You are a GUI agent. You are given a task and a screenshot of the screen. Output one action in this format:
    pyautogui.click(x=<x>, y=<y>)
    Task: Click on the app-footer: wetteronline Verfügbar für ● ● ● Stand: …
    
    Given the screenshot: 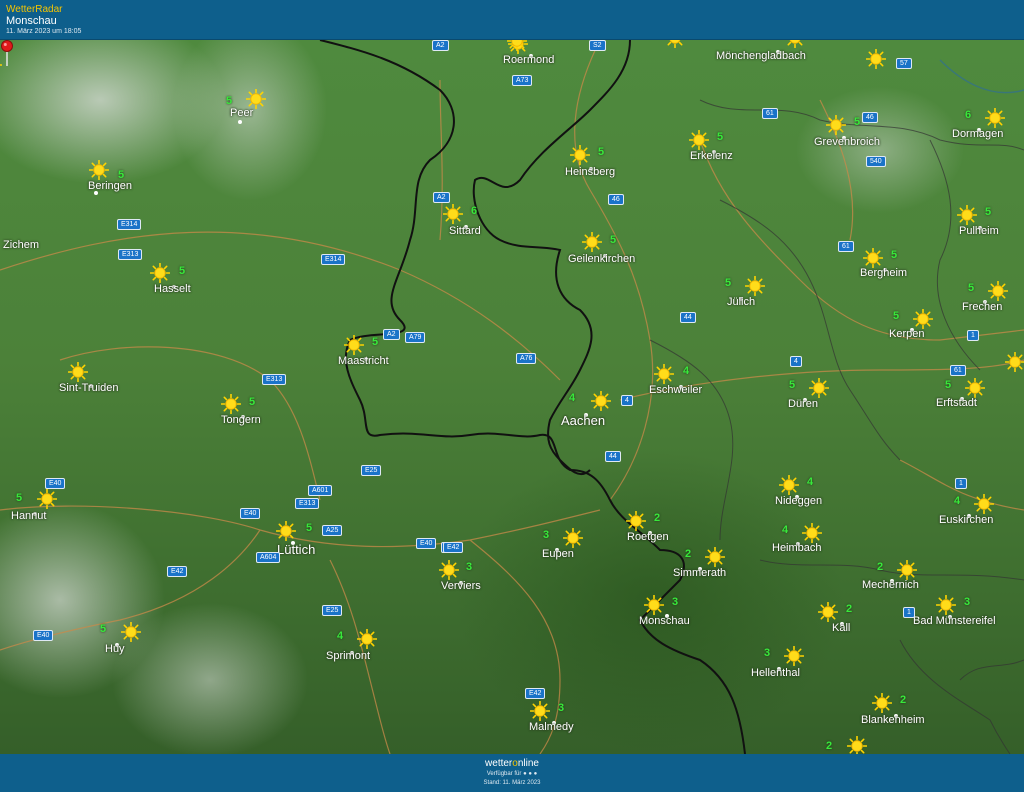 What is the action you would take?
    pyautogui.click(x=512, y=773)
    